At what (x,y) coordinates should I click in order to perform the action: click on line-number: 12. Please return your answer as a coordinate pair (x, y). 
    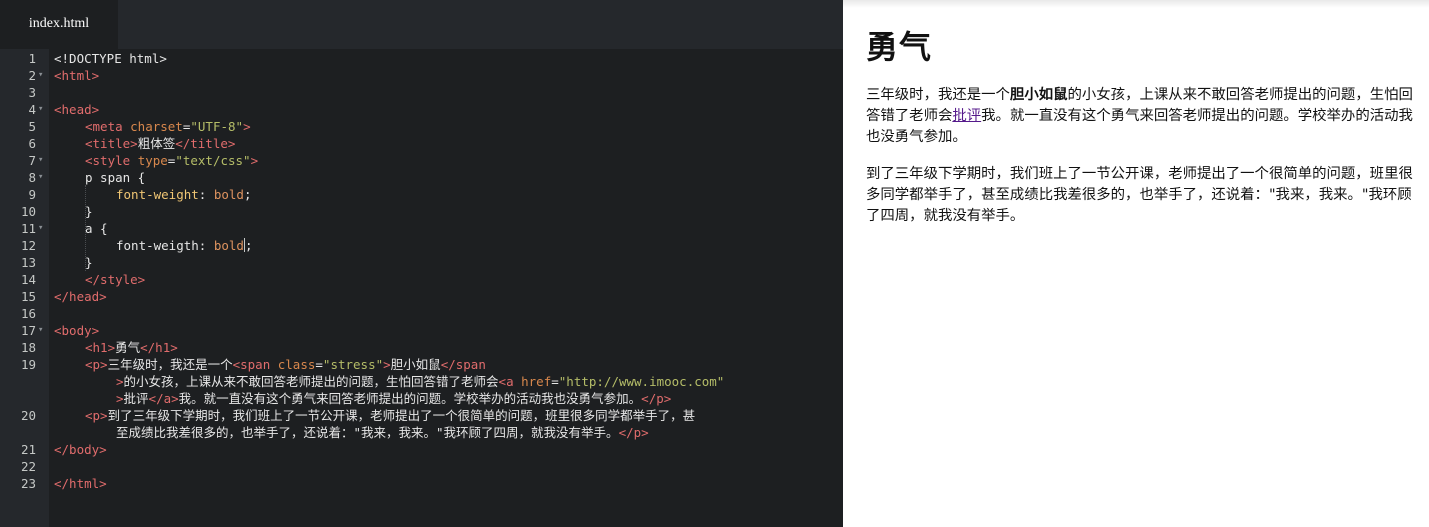
    Looking at the image, I should click on (28, 245).